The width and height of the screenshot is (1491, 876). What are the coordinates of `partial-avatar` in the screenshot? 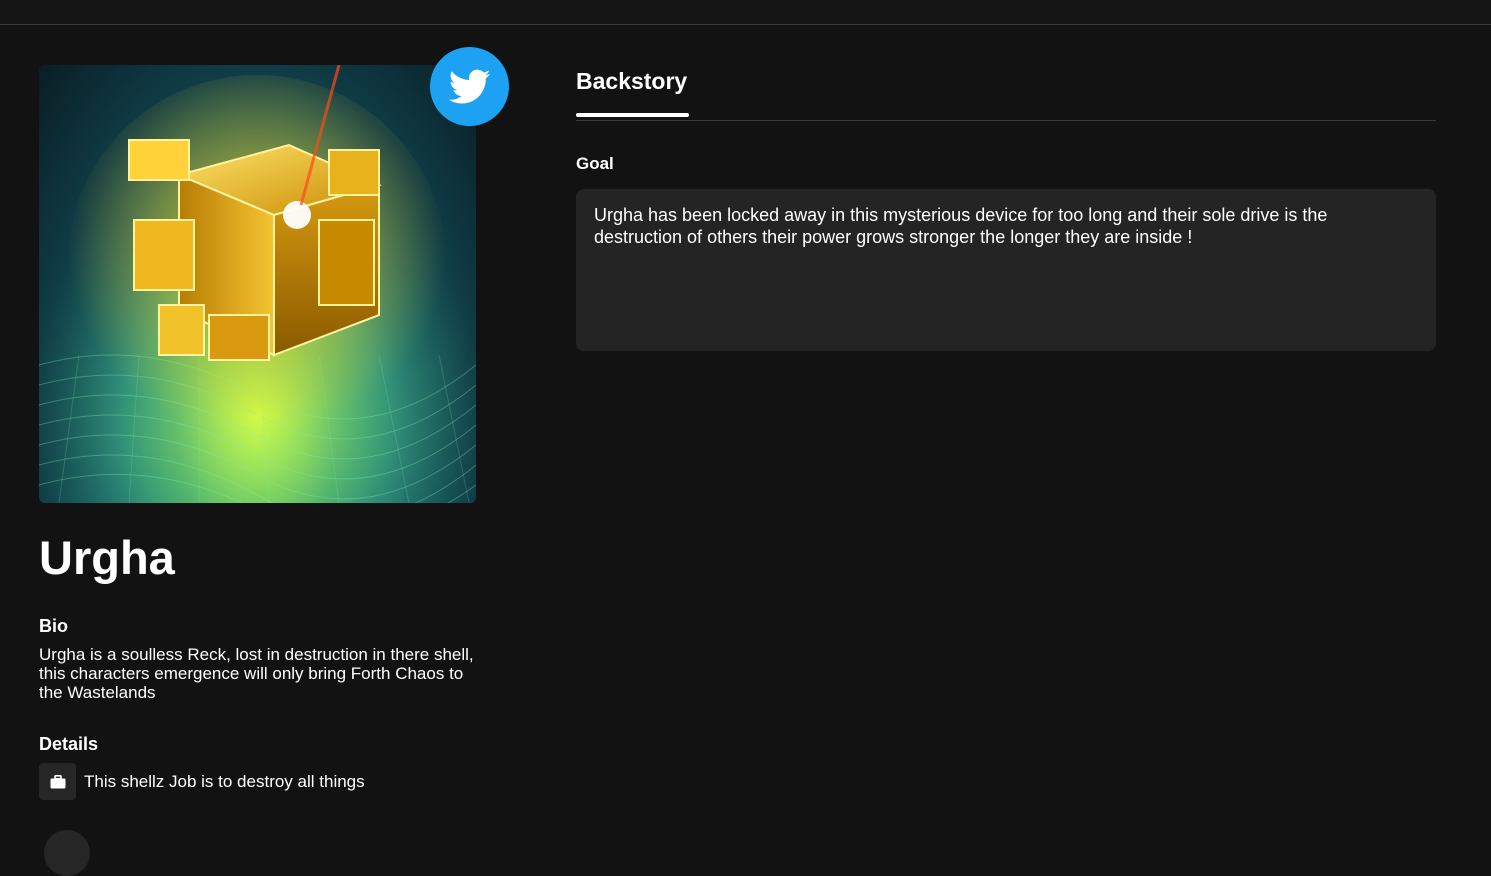 It's located at (67, 853).